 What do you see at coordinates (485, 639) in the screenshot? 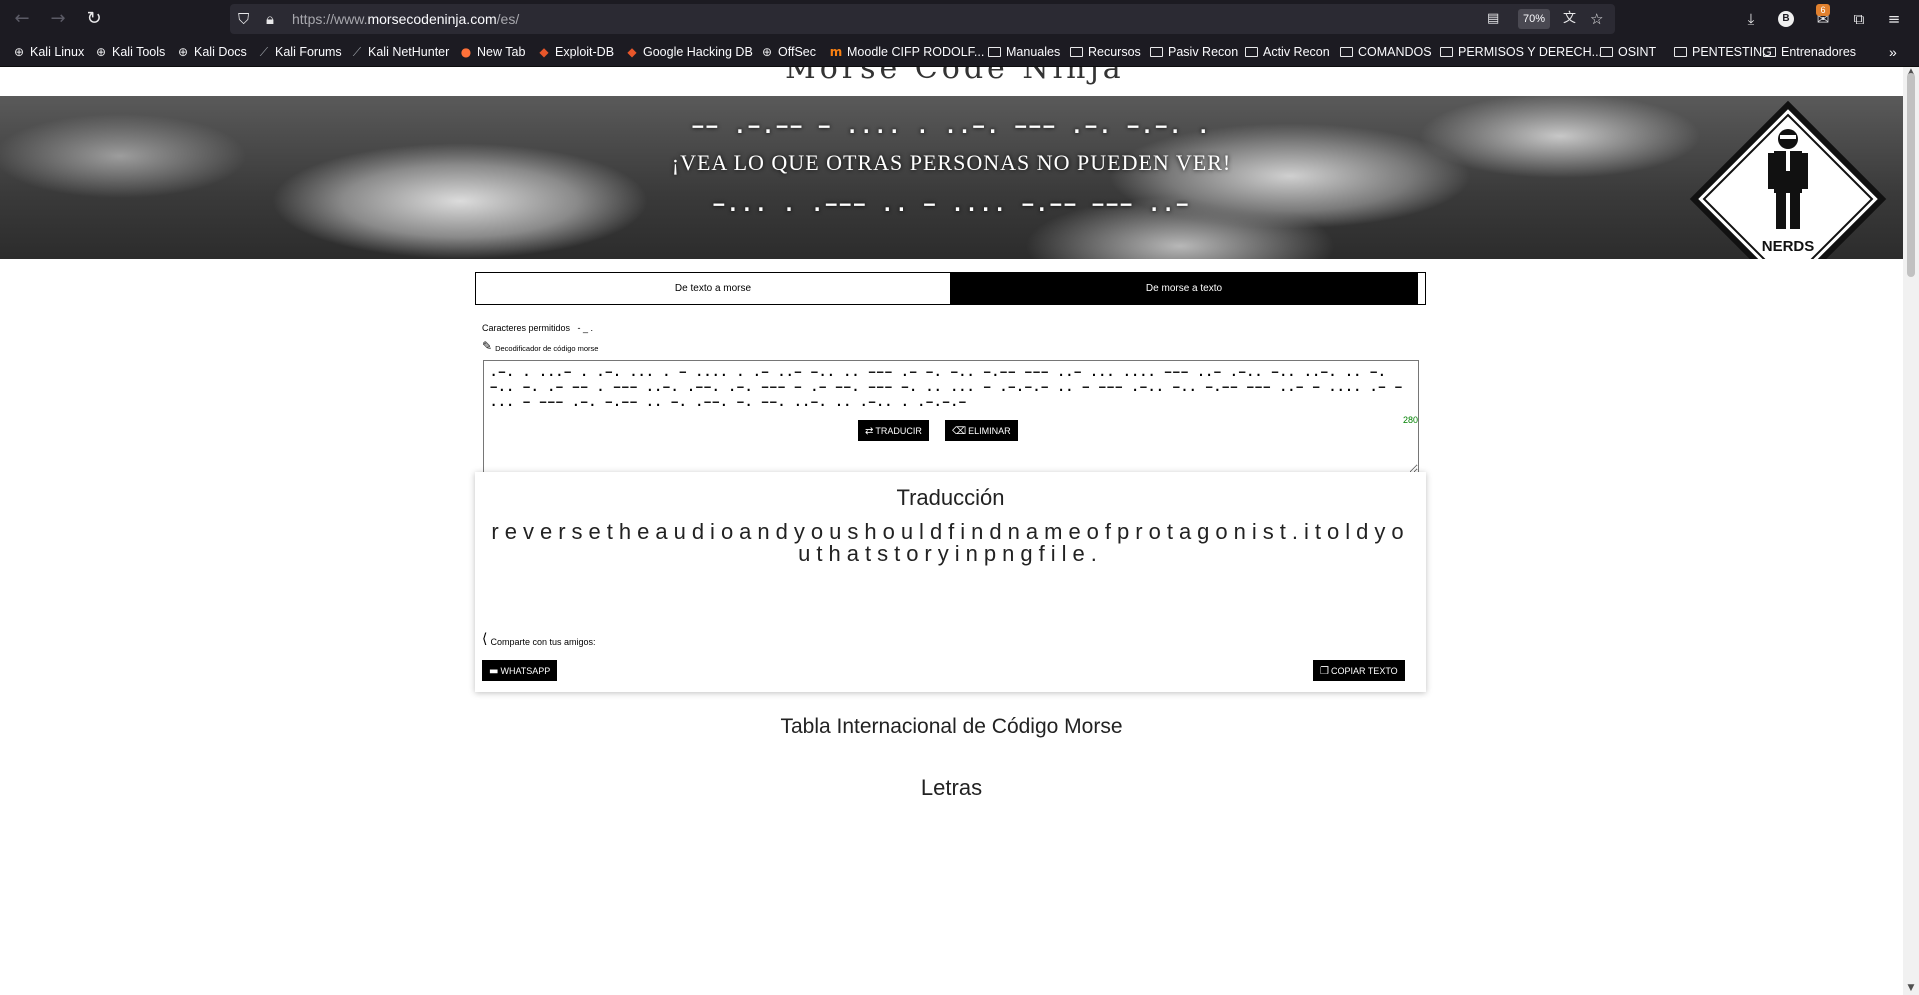
I see `share-icon: ⟨` at bounding box center [485, 639].